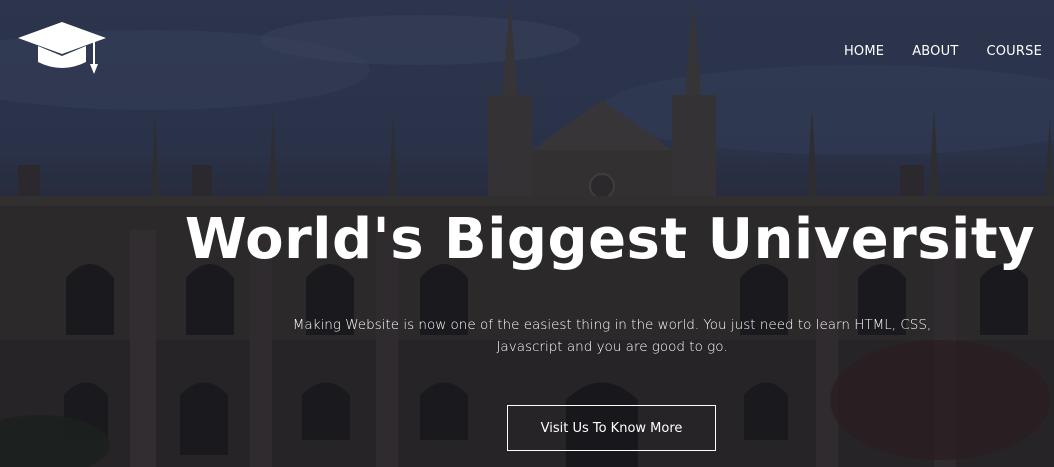 This screenshot has width=1054, height=467. What do you see at coordinates (1014, 51) in the screenshot?
I see `nav-link-course: COURSE` at bounding box center [1014, 51].